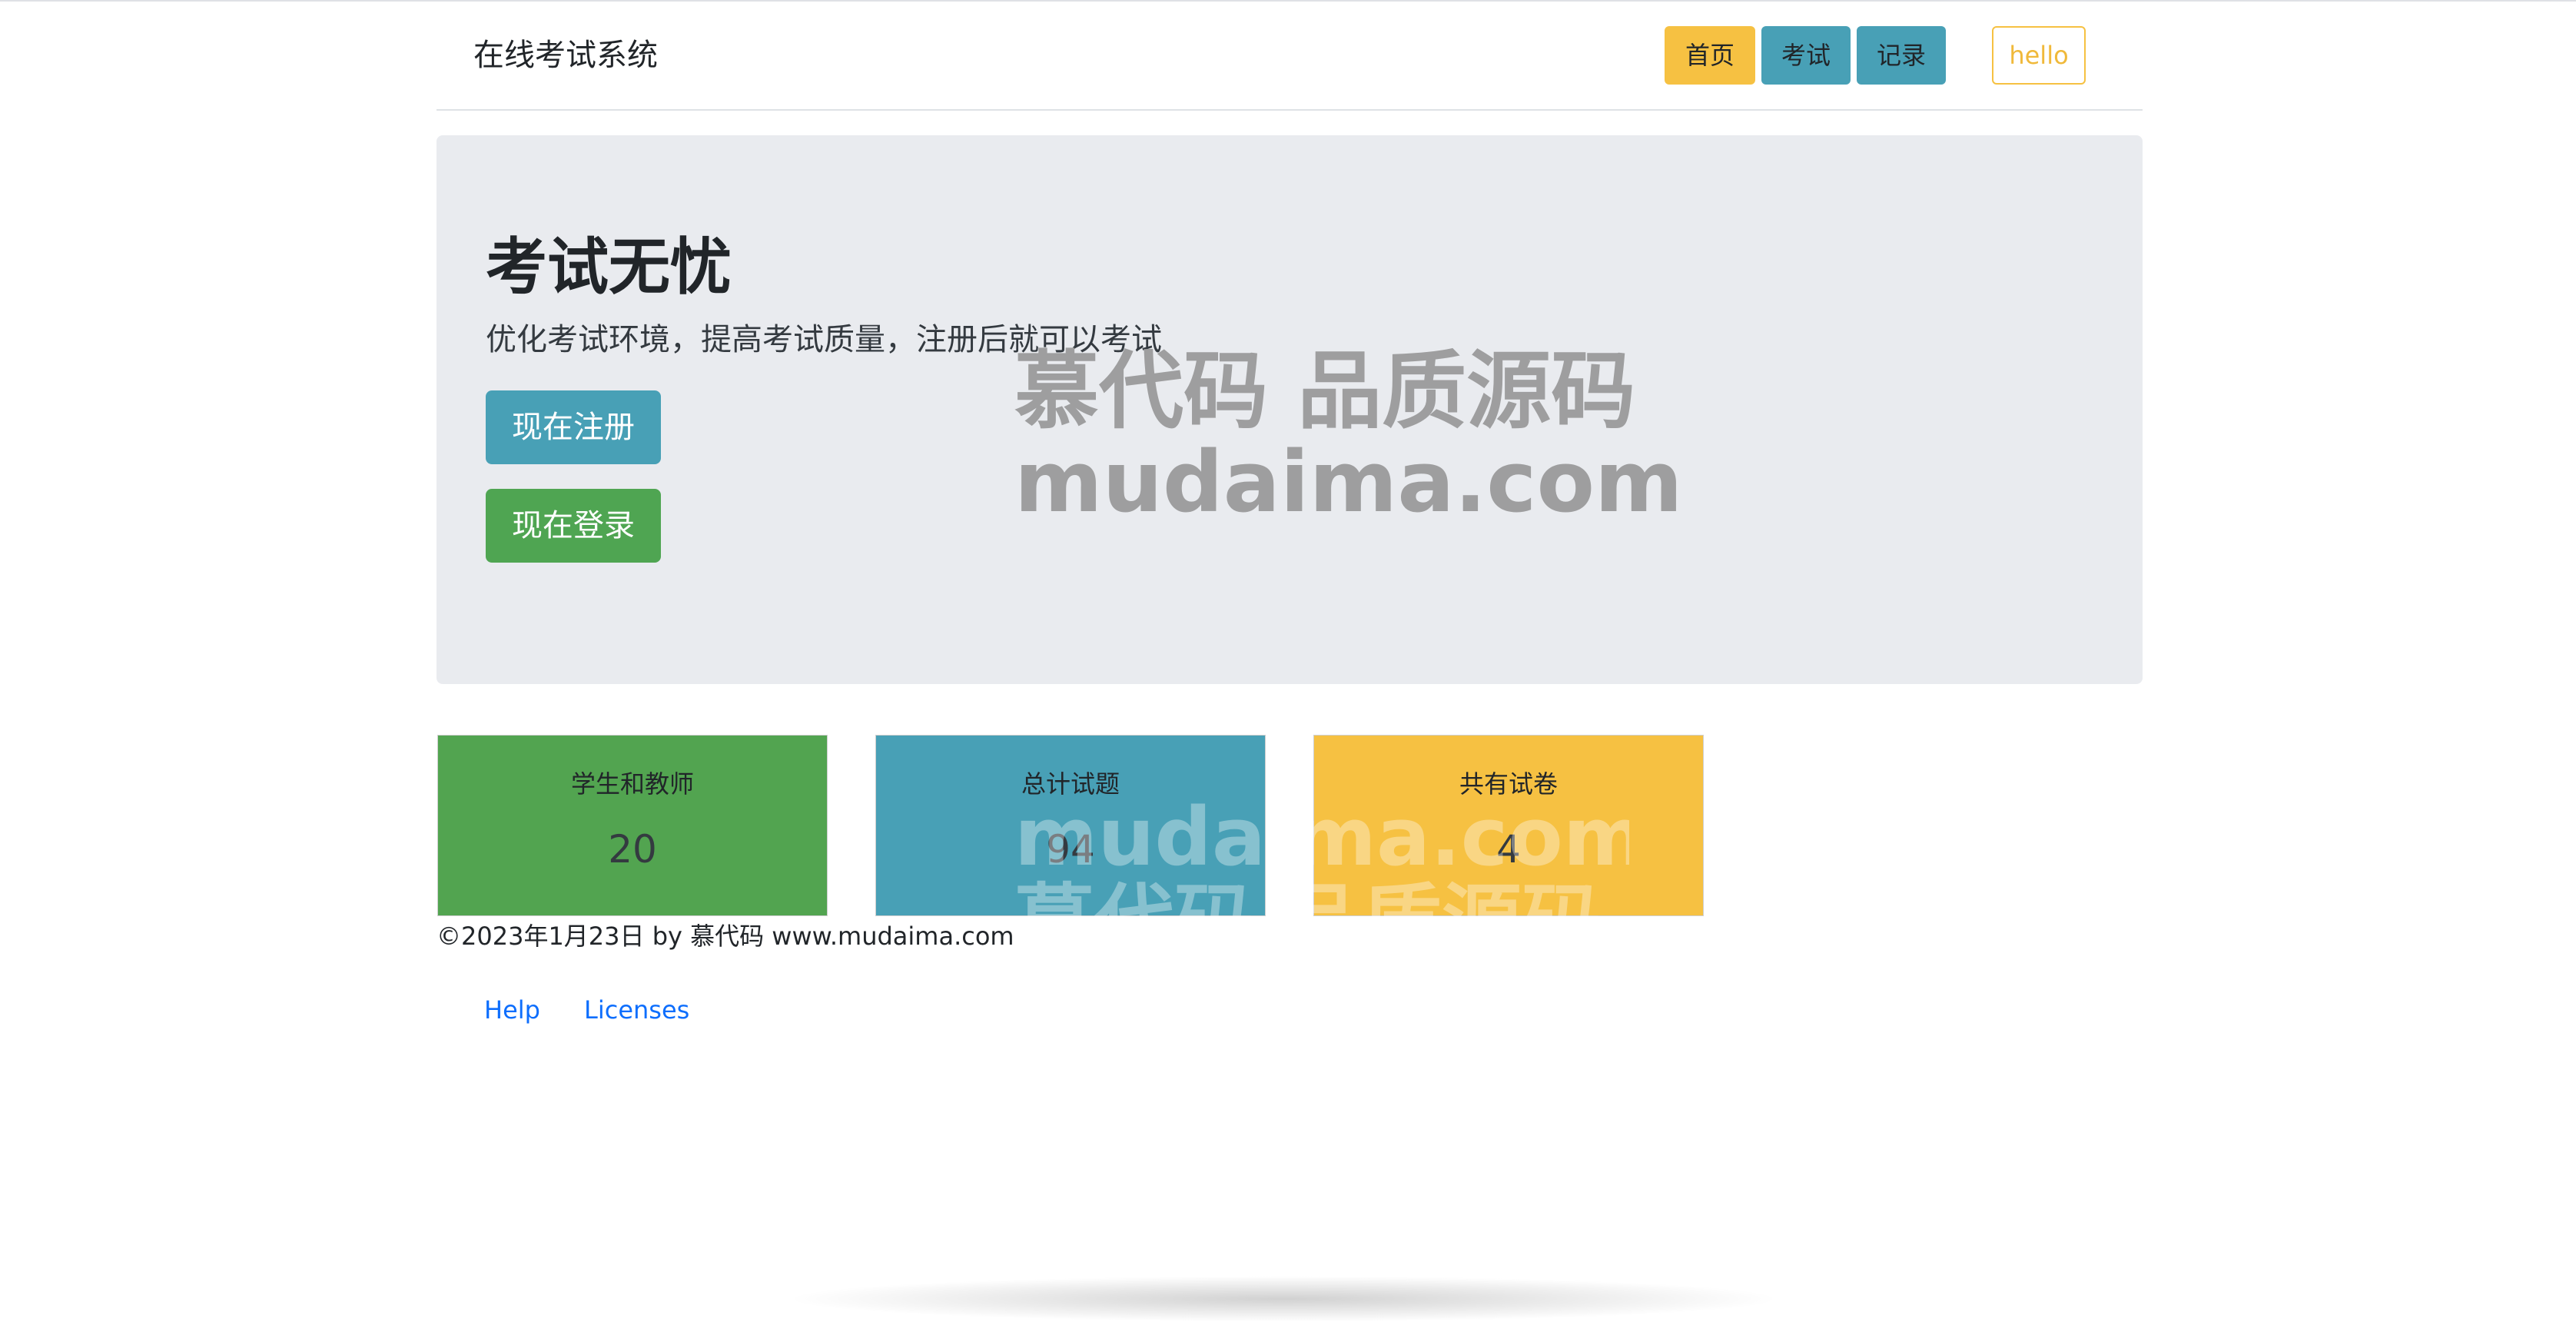 The width and height of the screenshot is (2576, 1322). I want to click on stat-card-papers: 共有试卷 4, so click(1508, 826).